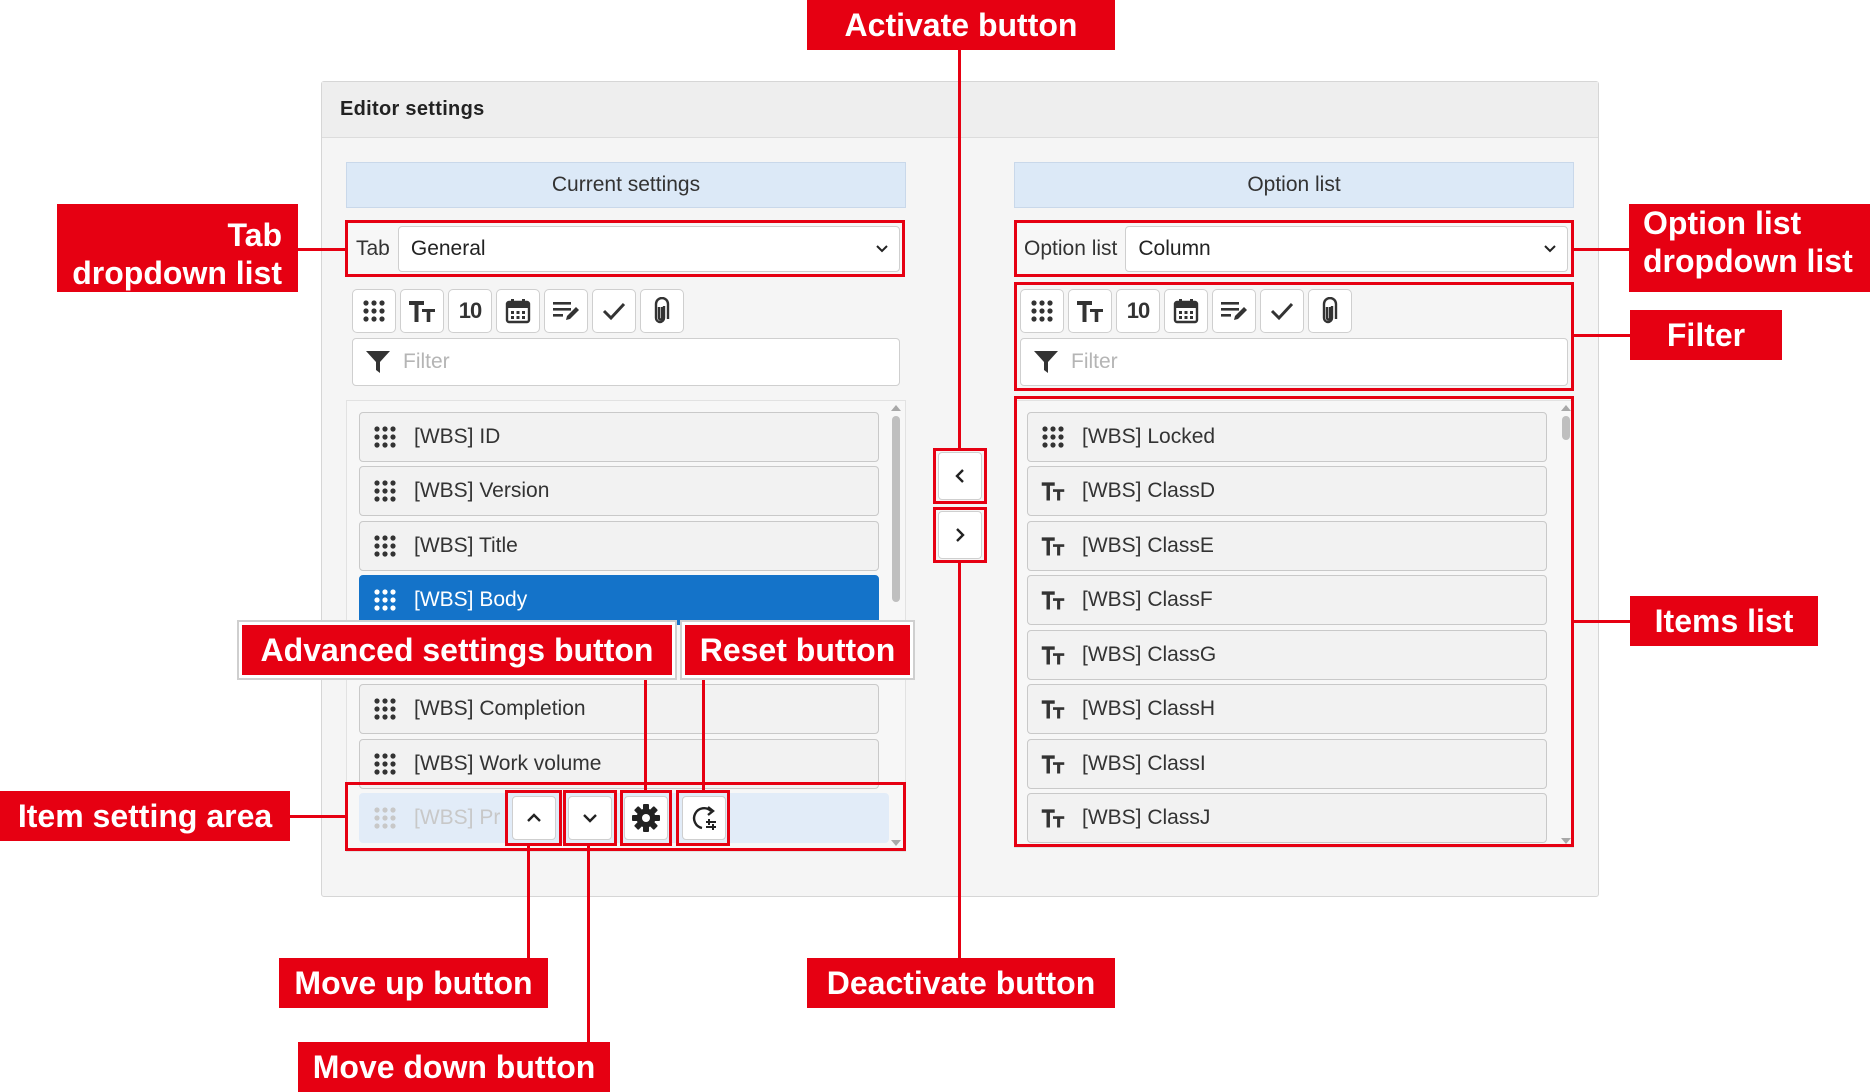  I want to click on deactivate-highlight, so click(960, 535).